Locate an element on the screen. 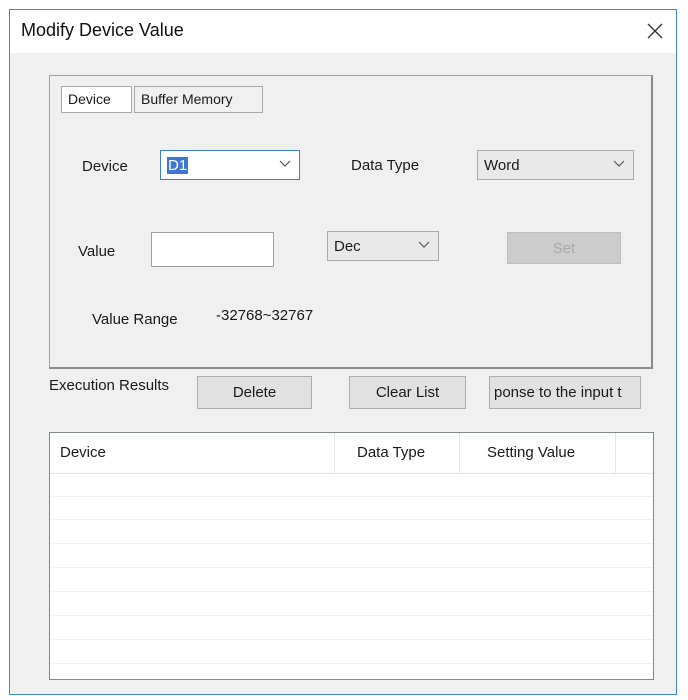 The image size is (688, 700). close-button is located at coordinates (655, 31).